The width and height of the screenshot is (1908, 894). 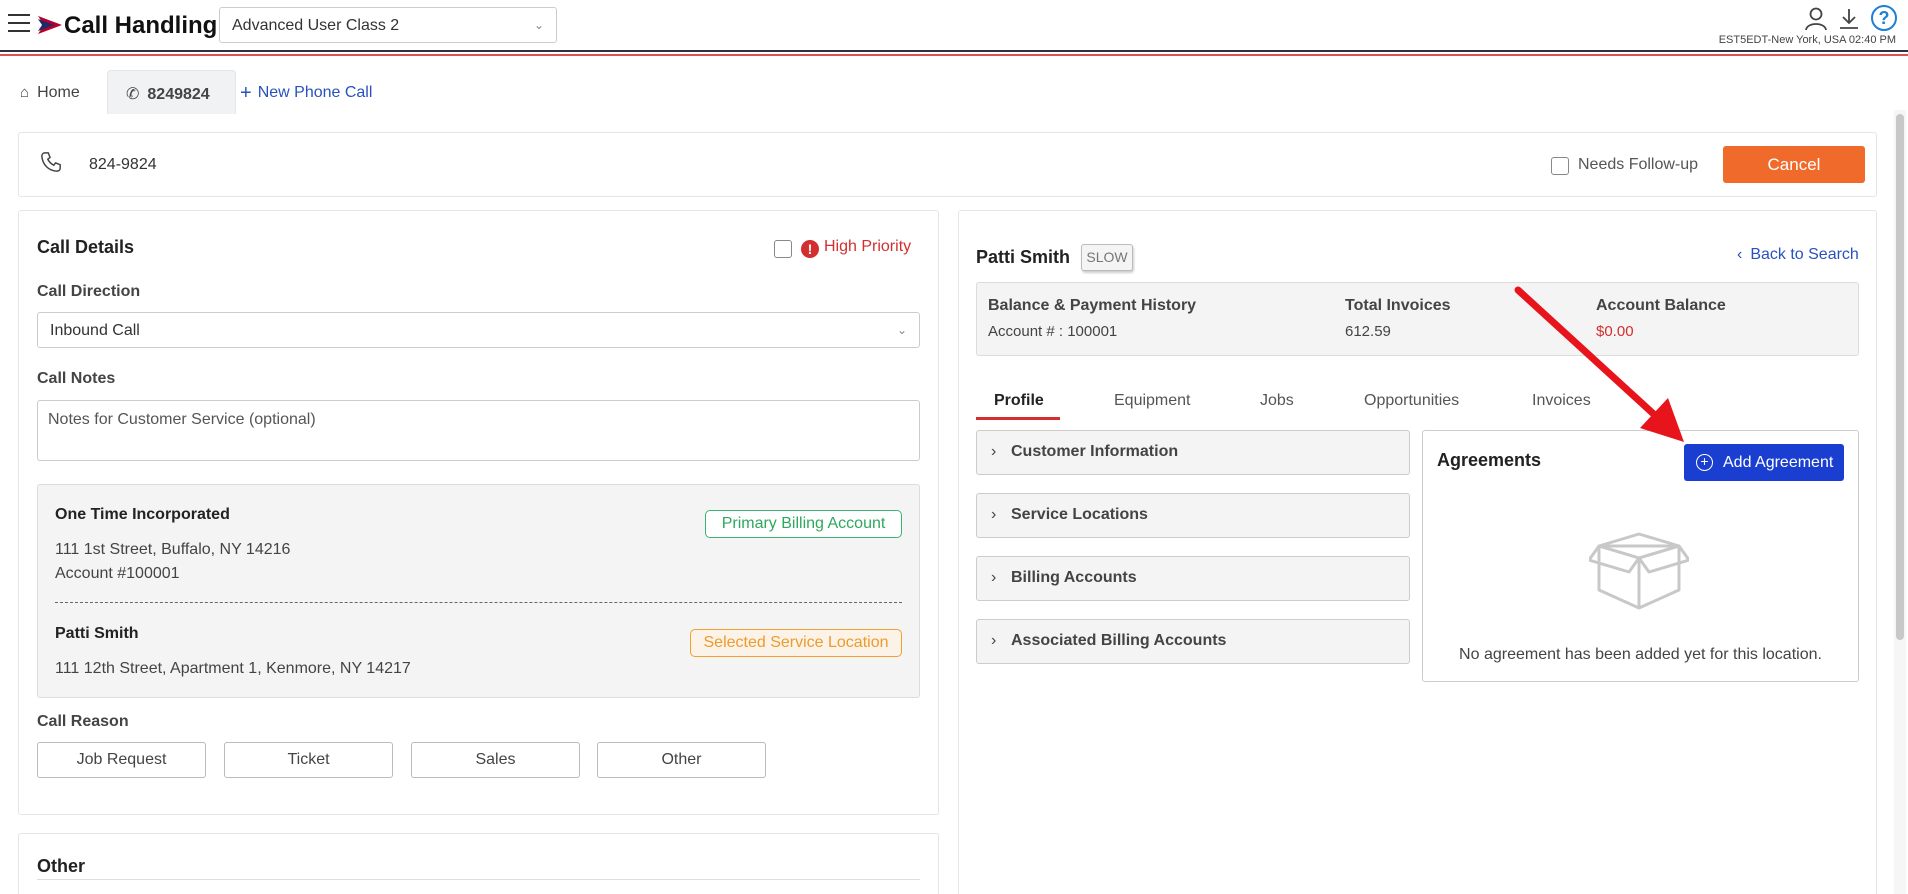 What do you see at coordinates (308, 760) in the screenshot?
I see `reason-ticket-button: Ticket` at bounding box center [308, 760].